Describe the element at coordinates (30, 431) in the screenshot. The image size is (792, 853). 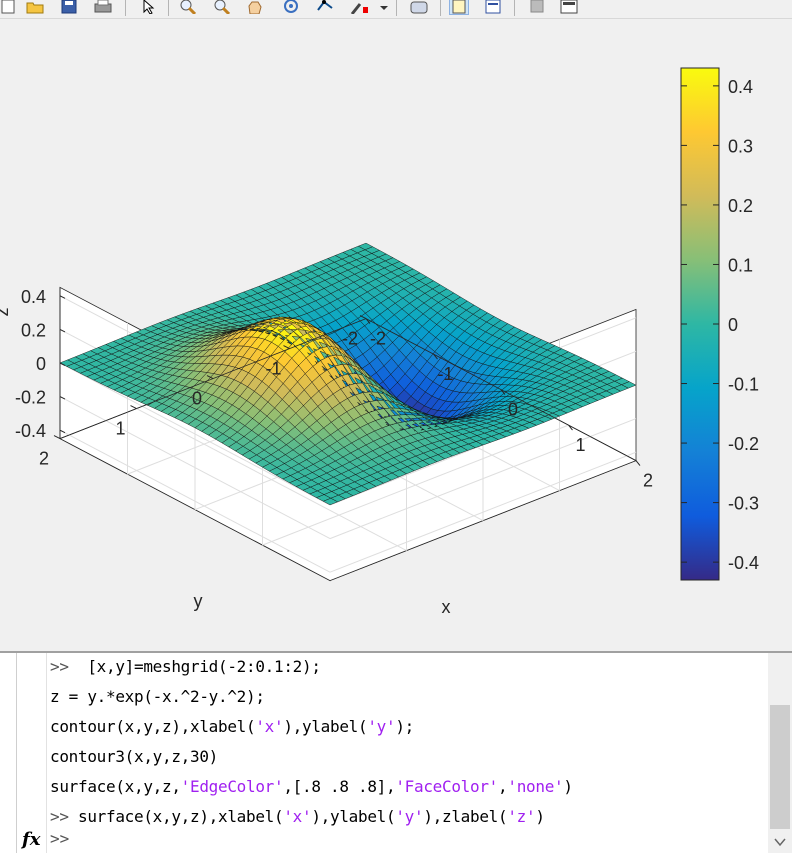
I see `z-tick-label: -0.4` at that location.